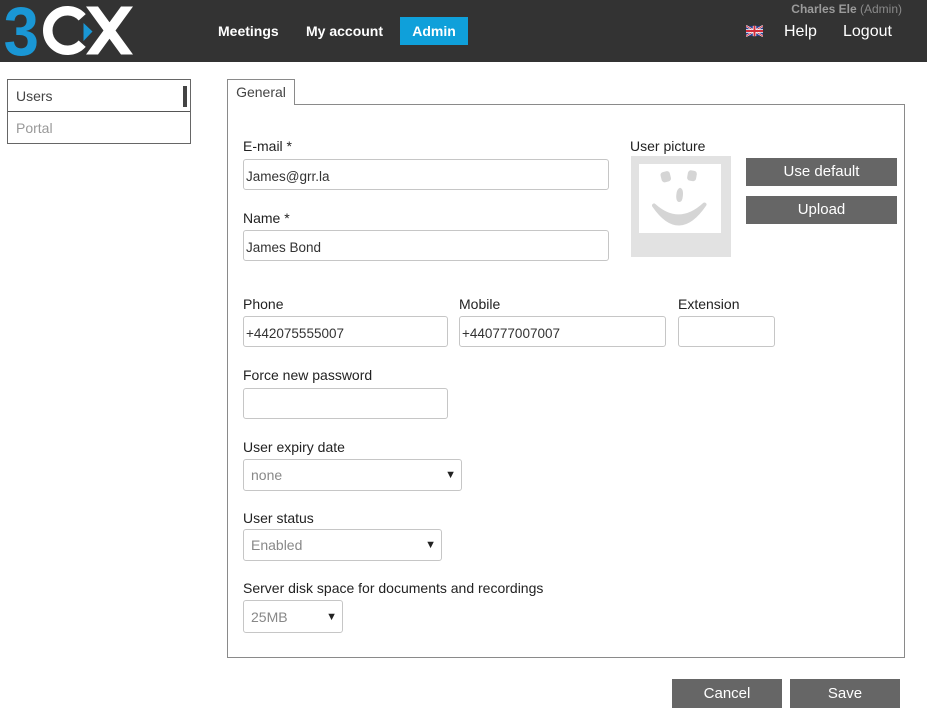 This screenshot has height=719, width=927. I want to click on svg-text: 3, so click(21, 31).